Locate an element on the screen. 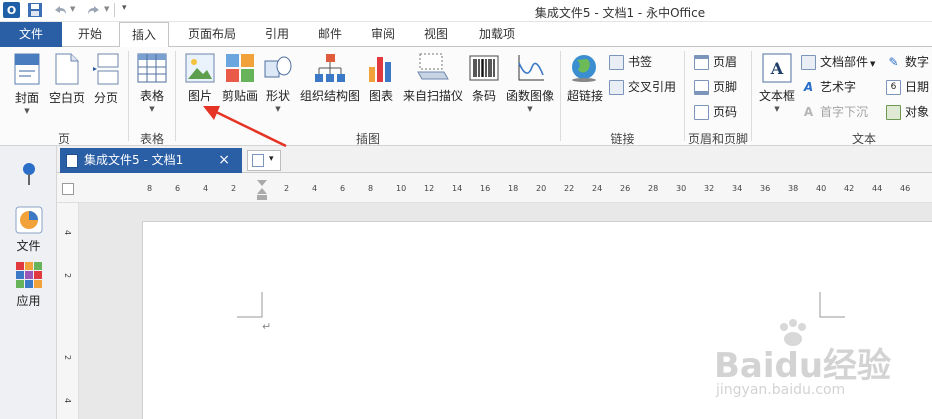 The width and height of the screenshot is (932, 419). title-bar: O ▼ ▼ ▾ 集成文件5 - 文档1 - 永中Office is located at coordinates (466, 11).